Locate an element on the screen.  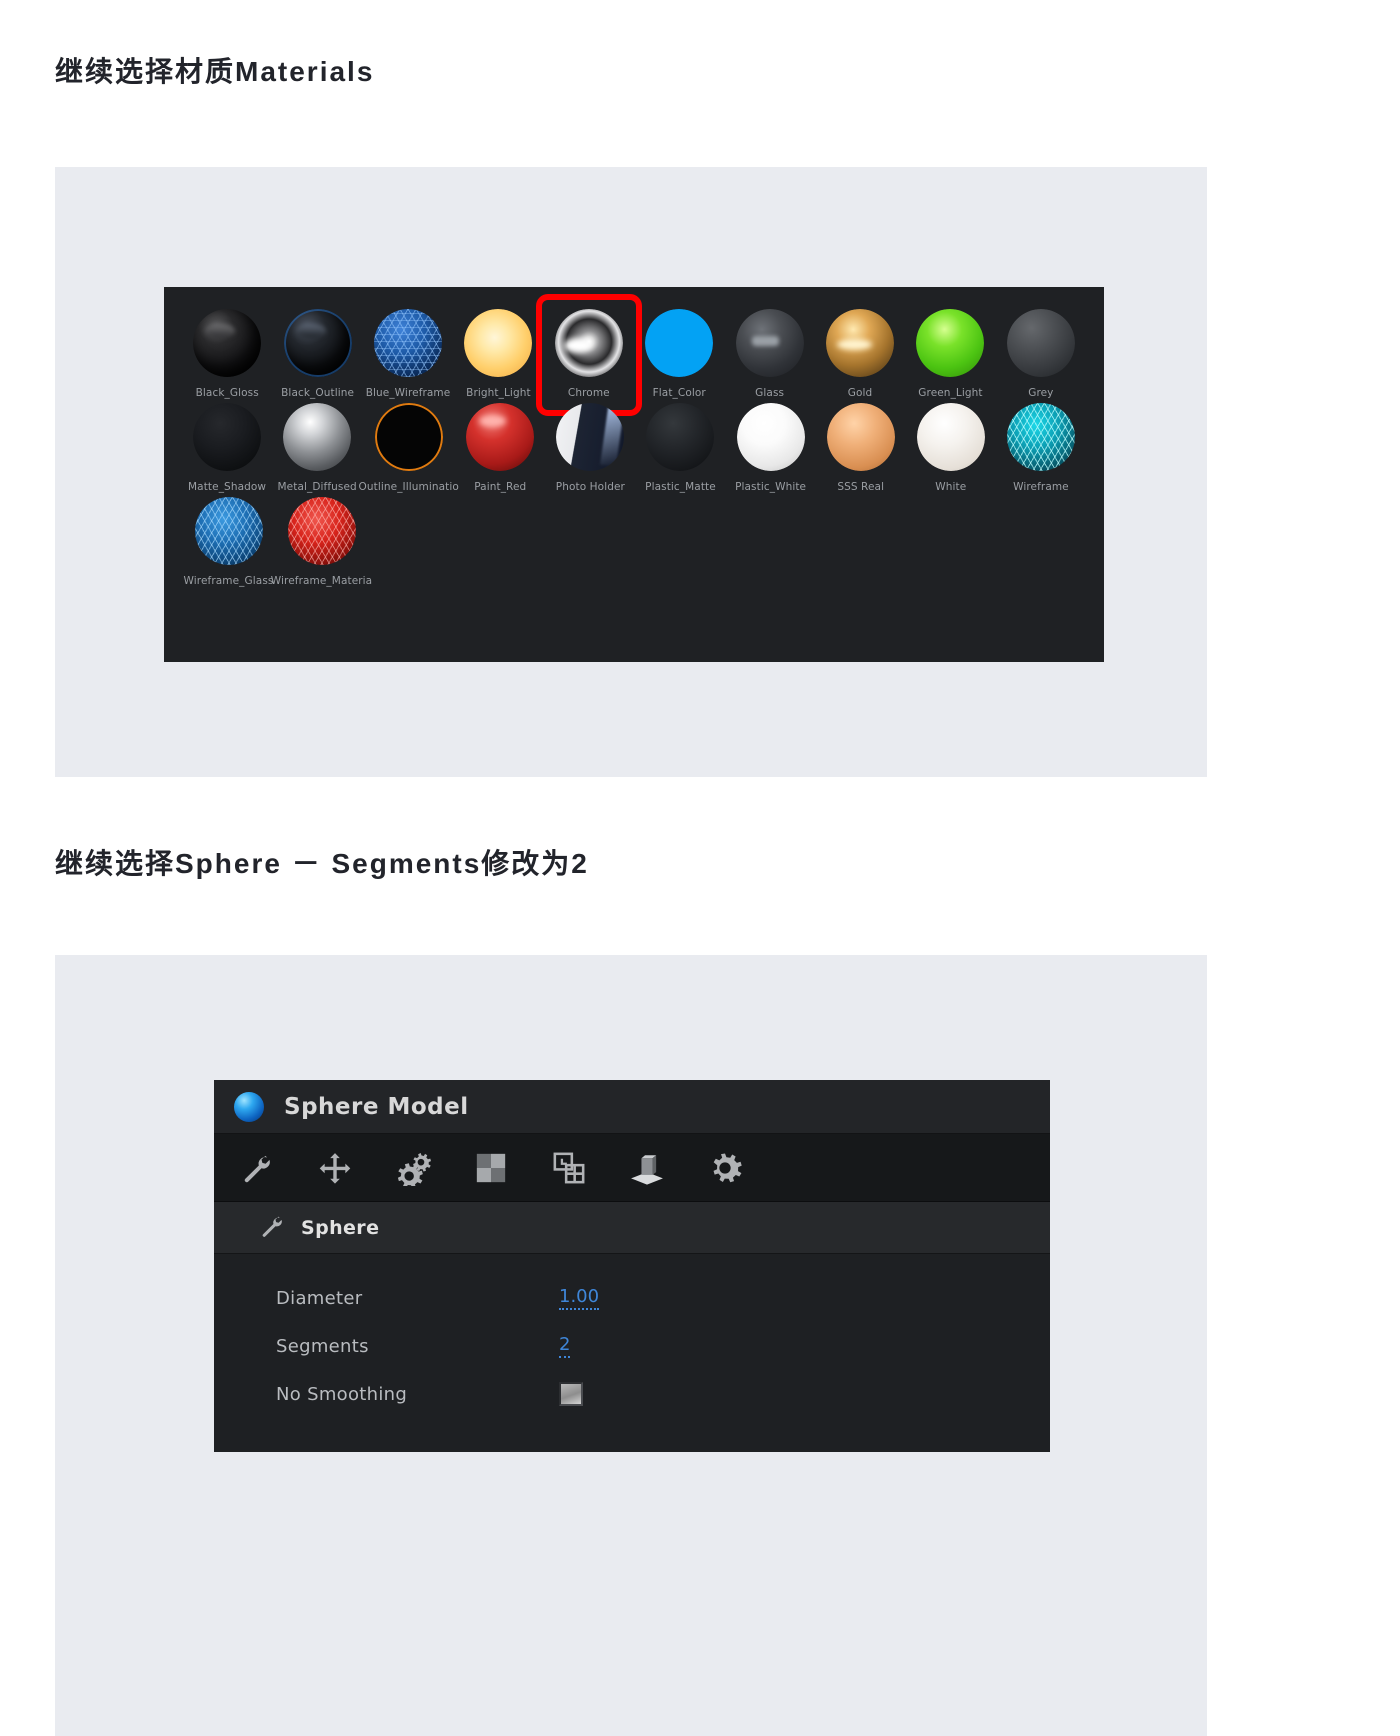
material-row: Wireframe_Glass Wireframe_Materia is located at coordinates (634, 542).